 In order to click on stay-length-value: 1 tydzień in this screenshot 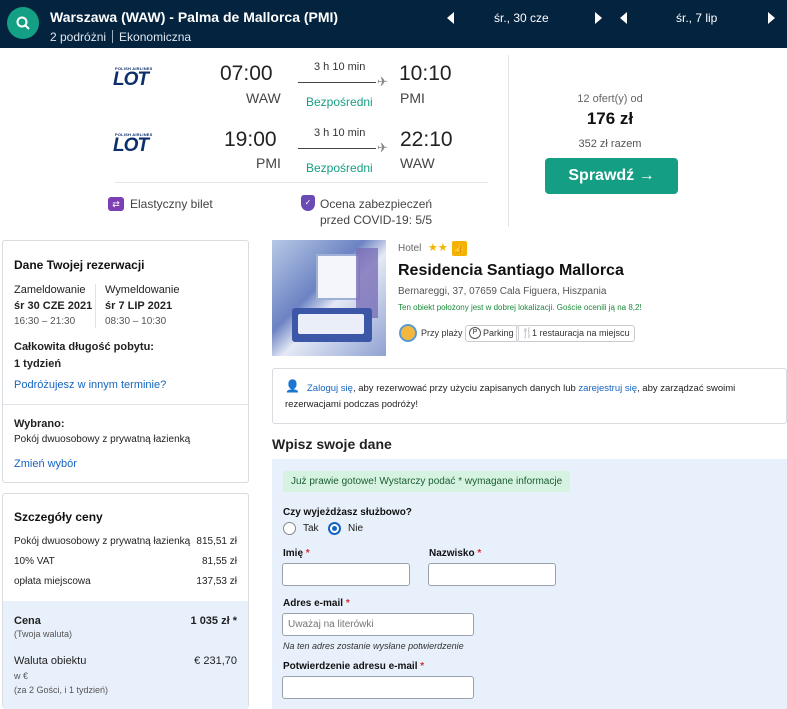, I will do `click(38, 364)`.